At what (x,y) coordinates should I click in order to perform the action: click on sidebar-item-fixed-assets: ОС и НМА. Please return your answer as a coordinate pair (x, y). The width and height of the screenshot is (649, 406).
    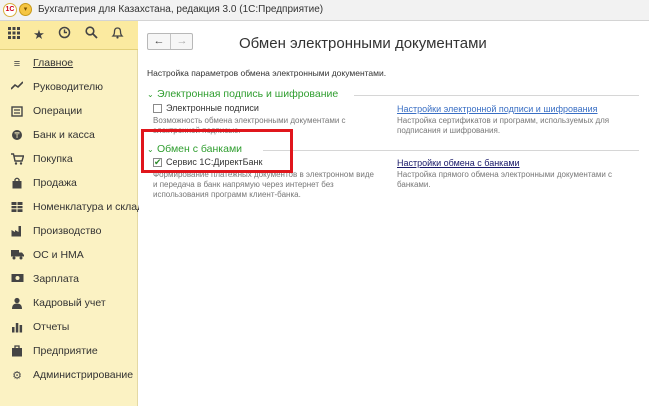
    Looking at the image, I should click on (69, 256).